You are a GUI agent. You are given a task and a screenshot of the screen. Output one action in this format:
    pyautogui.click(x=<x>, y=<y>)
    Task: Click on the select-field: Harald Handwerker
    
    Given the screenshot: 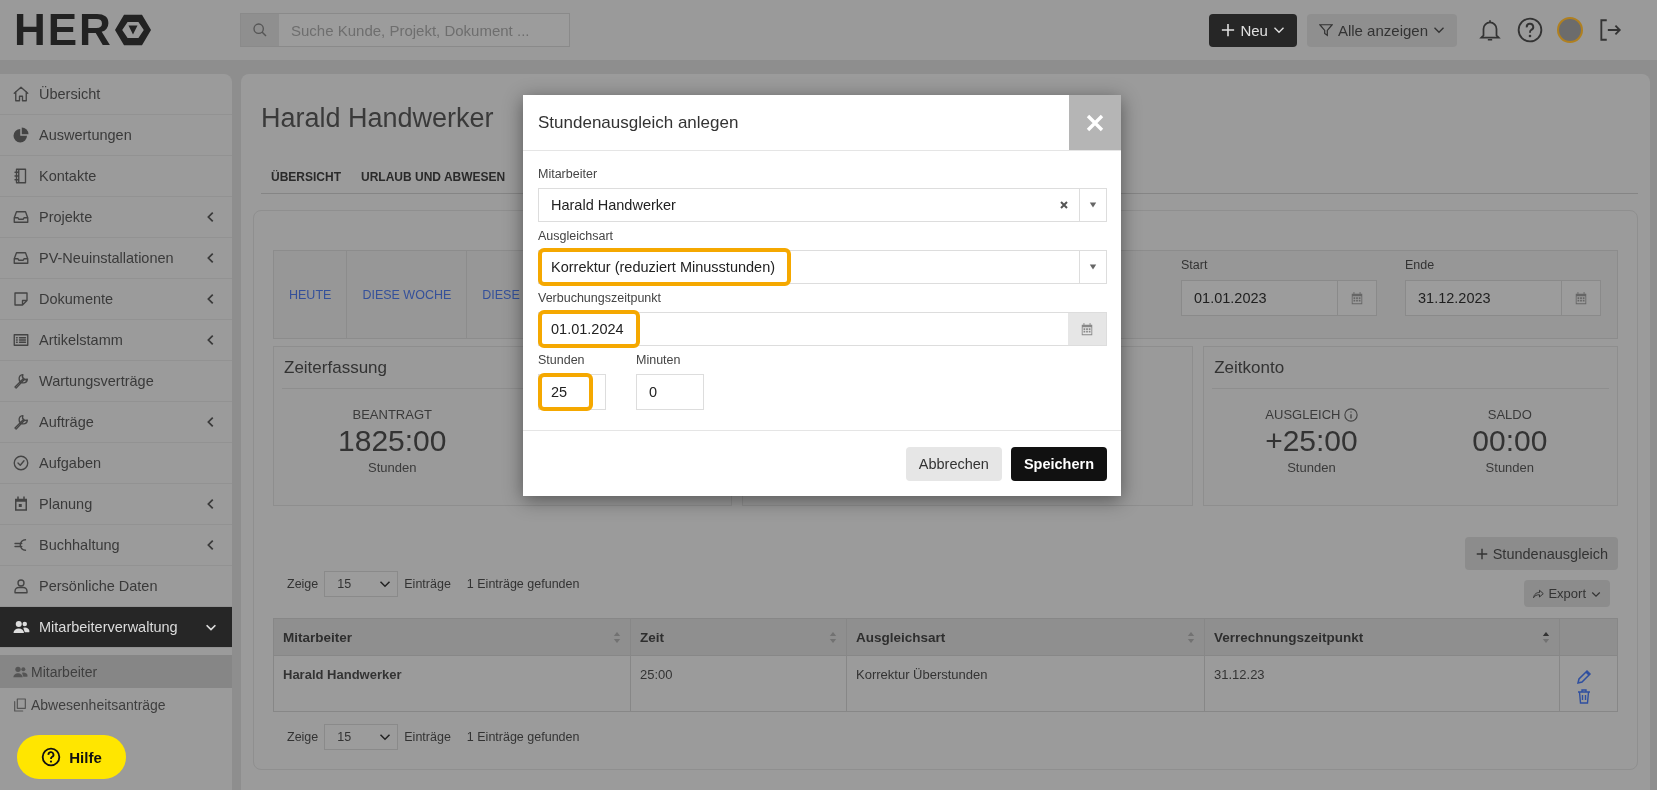 What is the action you would take?
    pyautogui.click(x=822, y=205)
    